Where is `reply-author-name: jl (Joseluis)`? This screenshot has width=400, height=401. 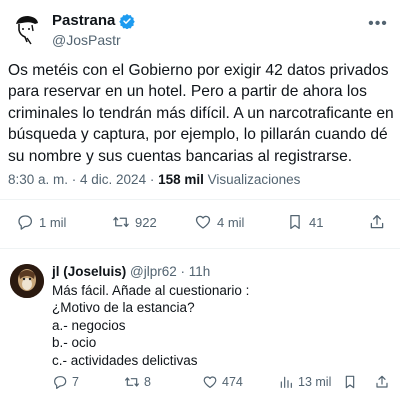
reply-author-name: jl (Joseluis) is located at coordinates (89, 271).